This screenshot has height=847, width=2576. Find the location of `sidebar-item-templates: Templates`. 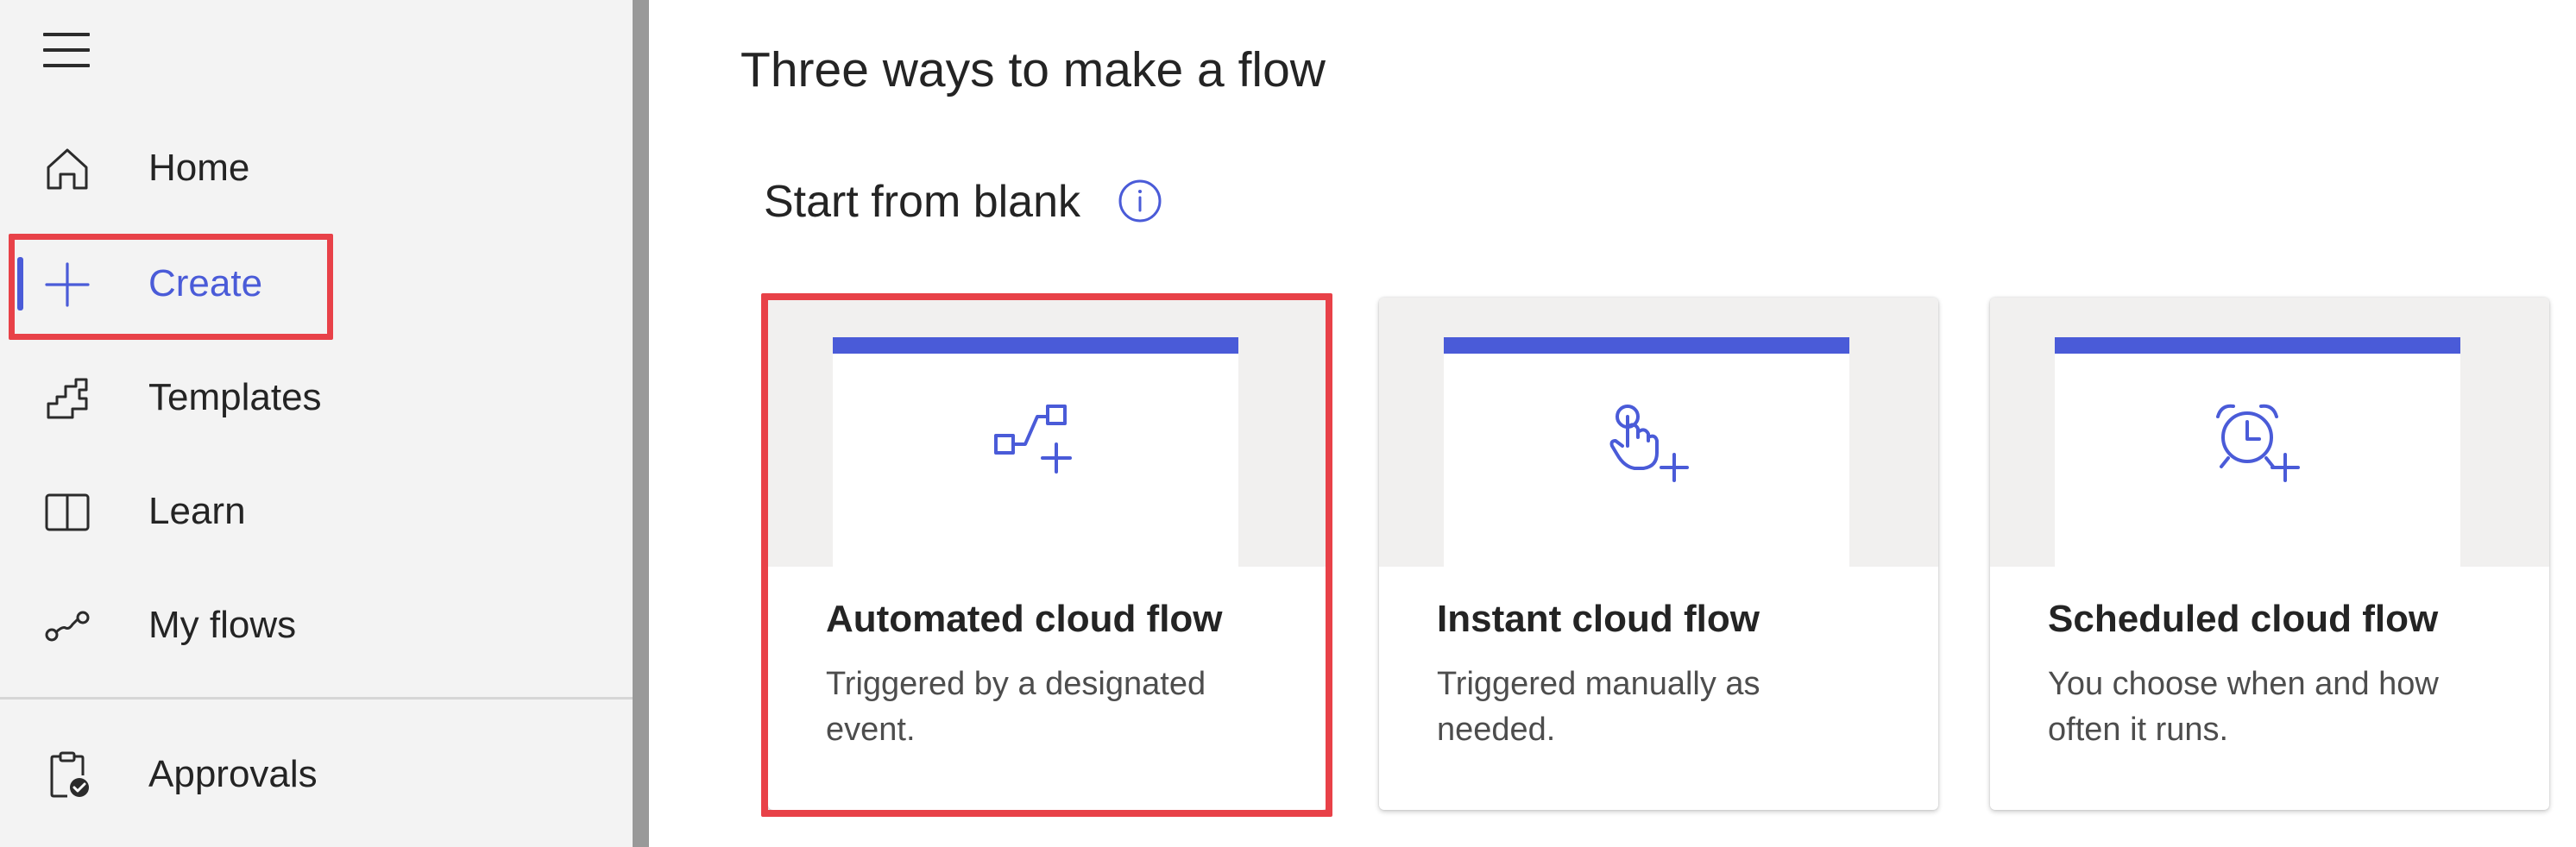

sidebar-item-templates: Templates is located at coordinates (317, 397).